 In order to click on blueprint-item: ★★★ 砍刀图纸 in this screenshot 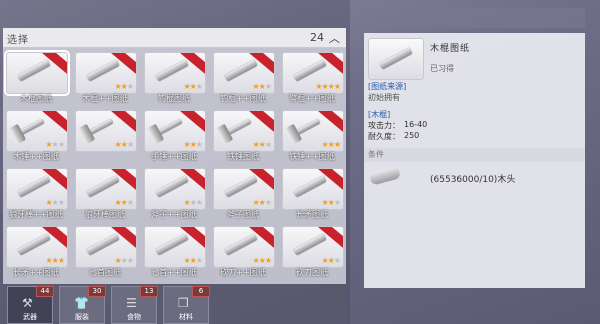, I will do `click(312, 251)`.